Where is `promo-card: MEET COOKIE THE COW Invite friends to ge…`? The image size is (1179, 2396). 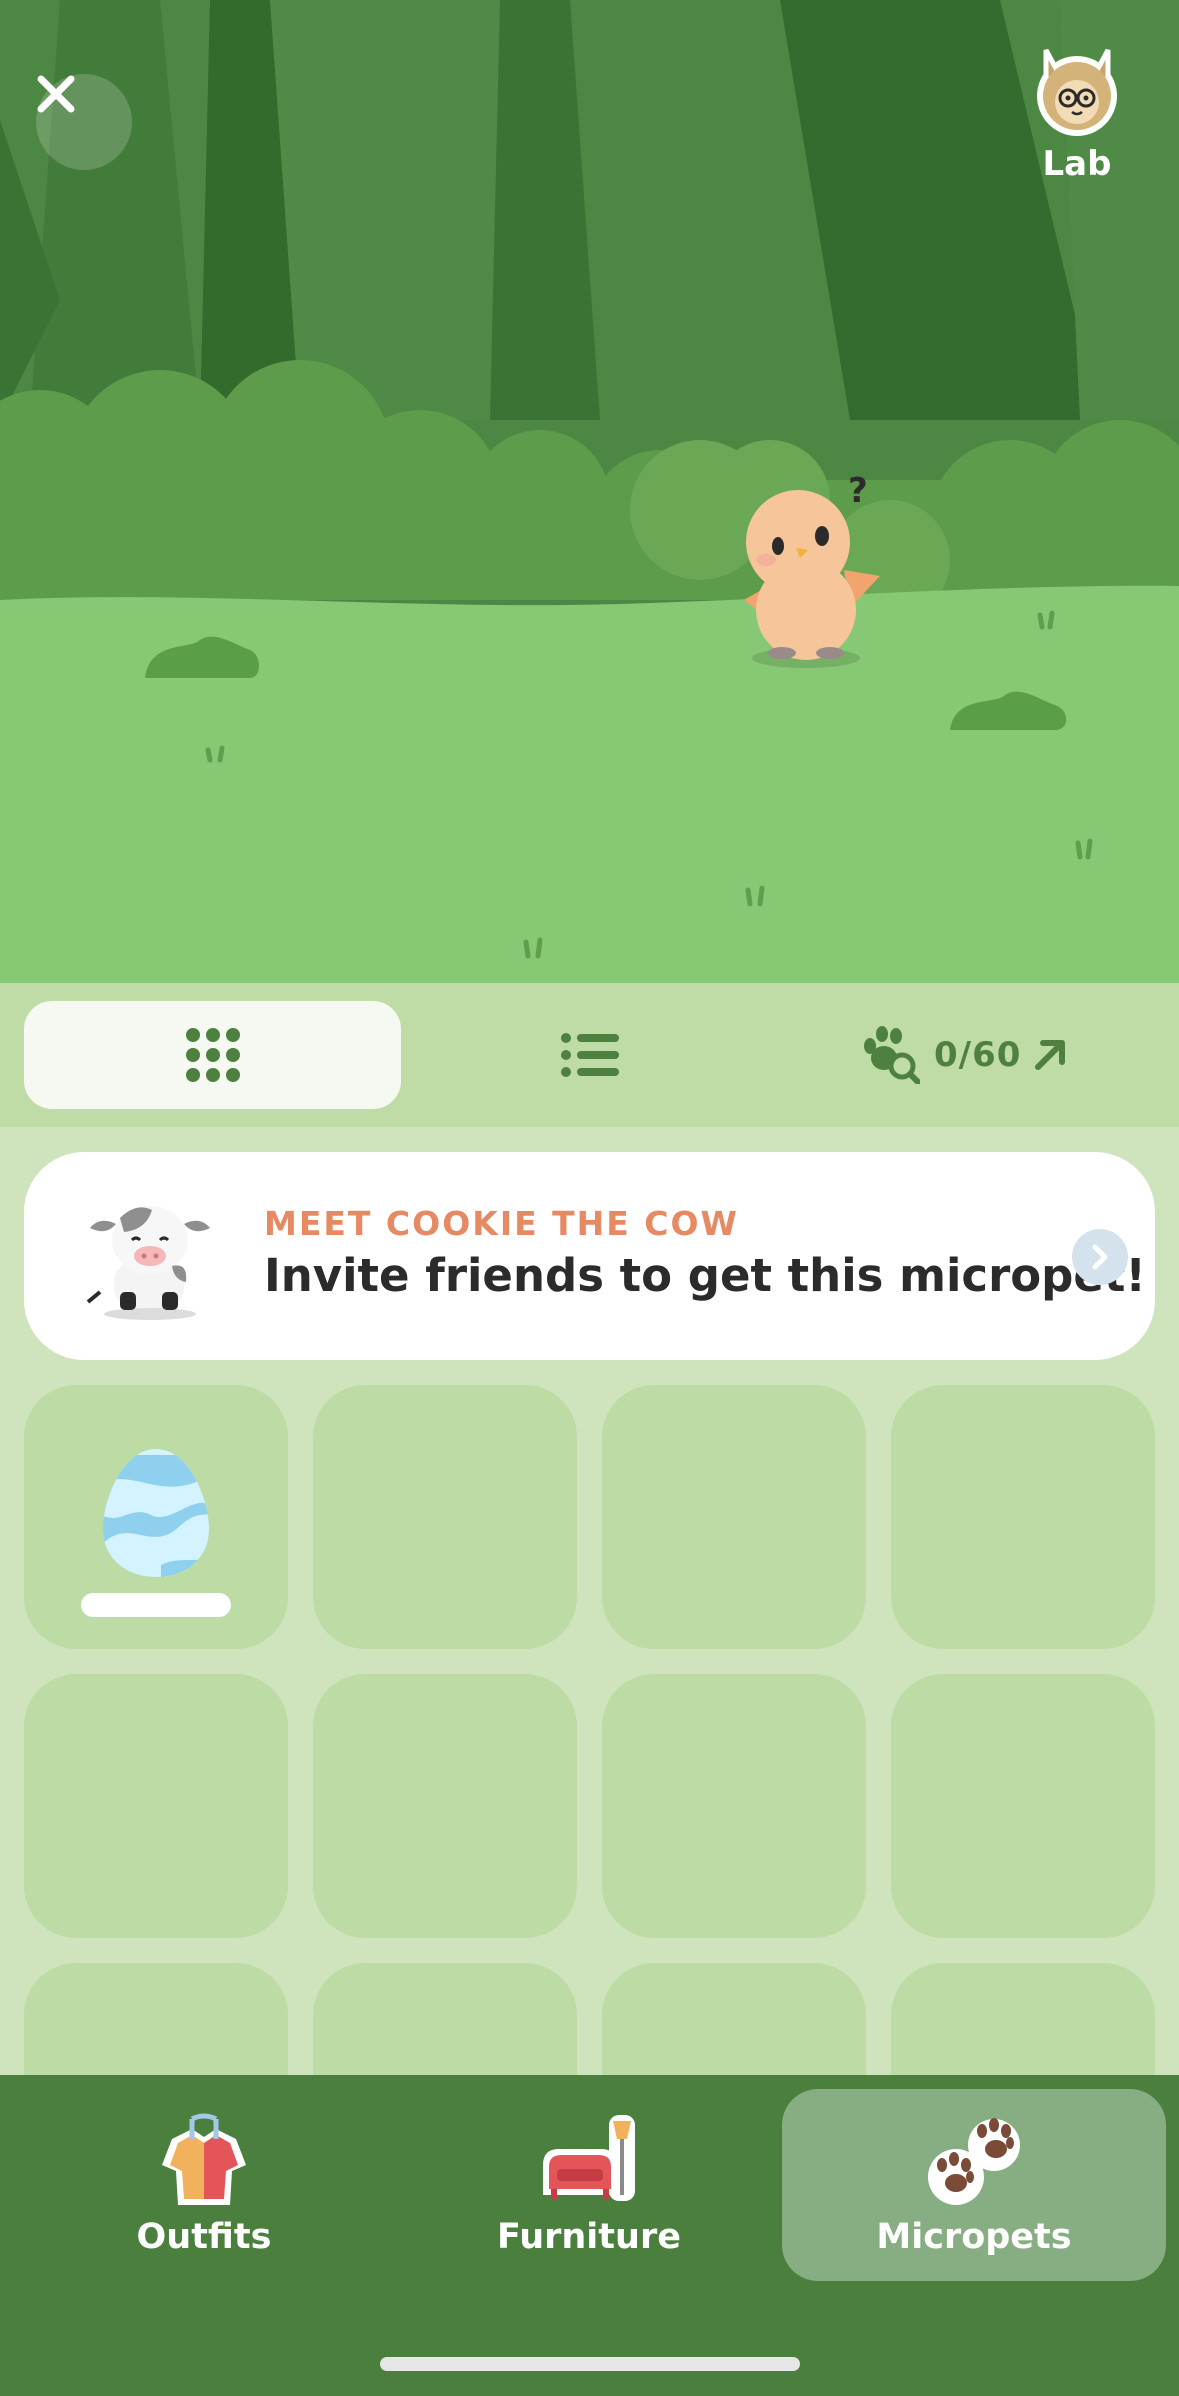
promo-card: MEET COOKIE THE COW Invite friends to ge… is located at coordinates (589, 1256).